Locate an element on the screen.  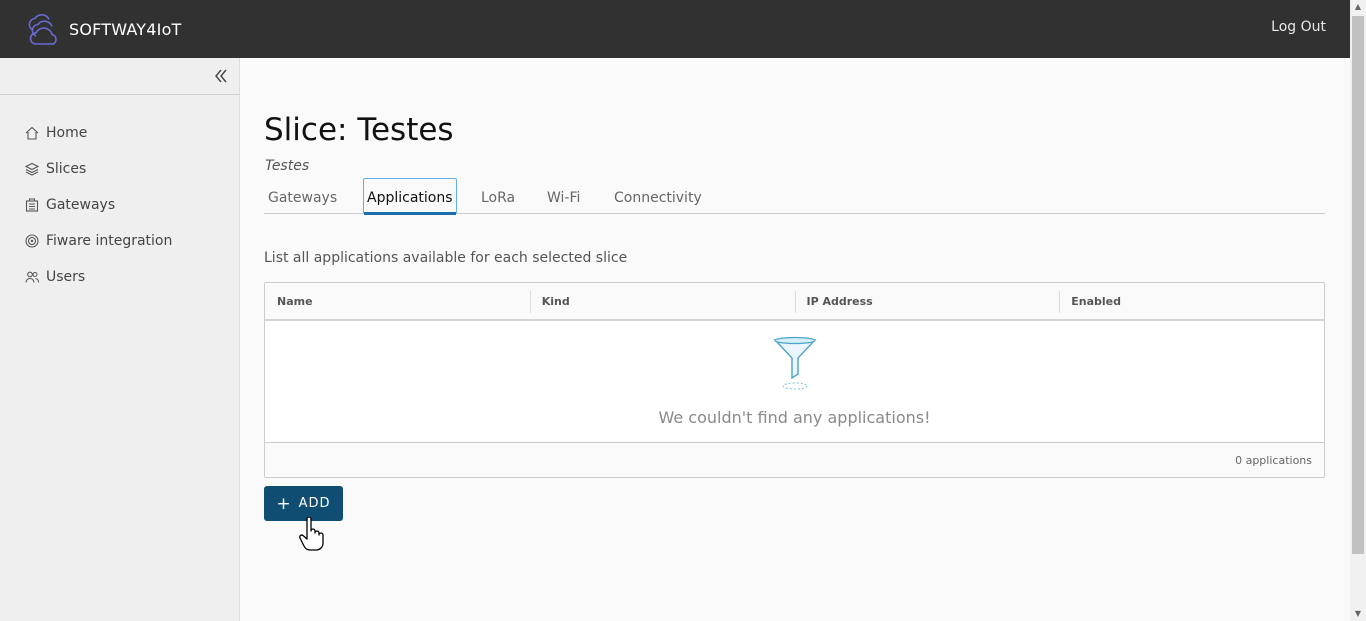
sidebar-item-fiware: Fiware integration is located at coordinates (119, 241).